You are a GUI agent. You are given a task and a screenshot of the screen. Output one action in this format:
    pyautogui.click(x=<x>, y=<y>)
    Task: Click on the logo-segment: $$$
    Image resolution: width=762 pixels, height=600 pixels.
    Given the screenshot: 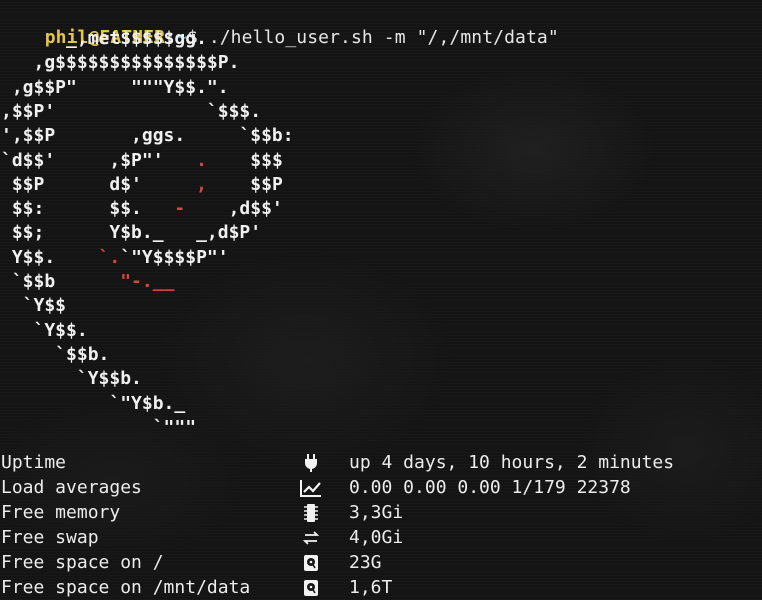 What is the action you would take?
    pyautogui.click(x=244, y=160)
    